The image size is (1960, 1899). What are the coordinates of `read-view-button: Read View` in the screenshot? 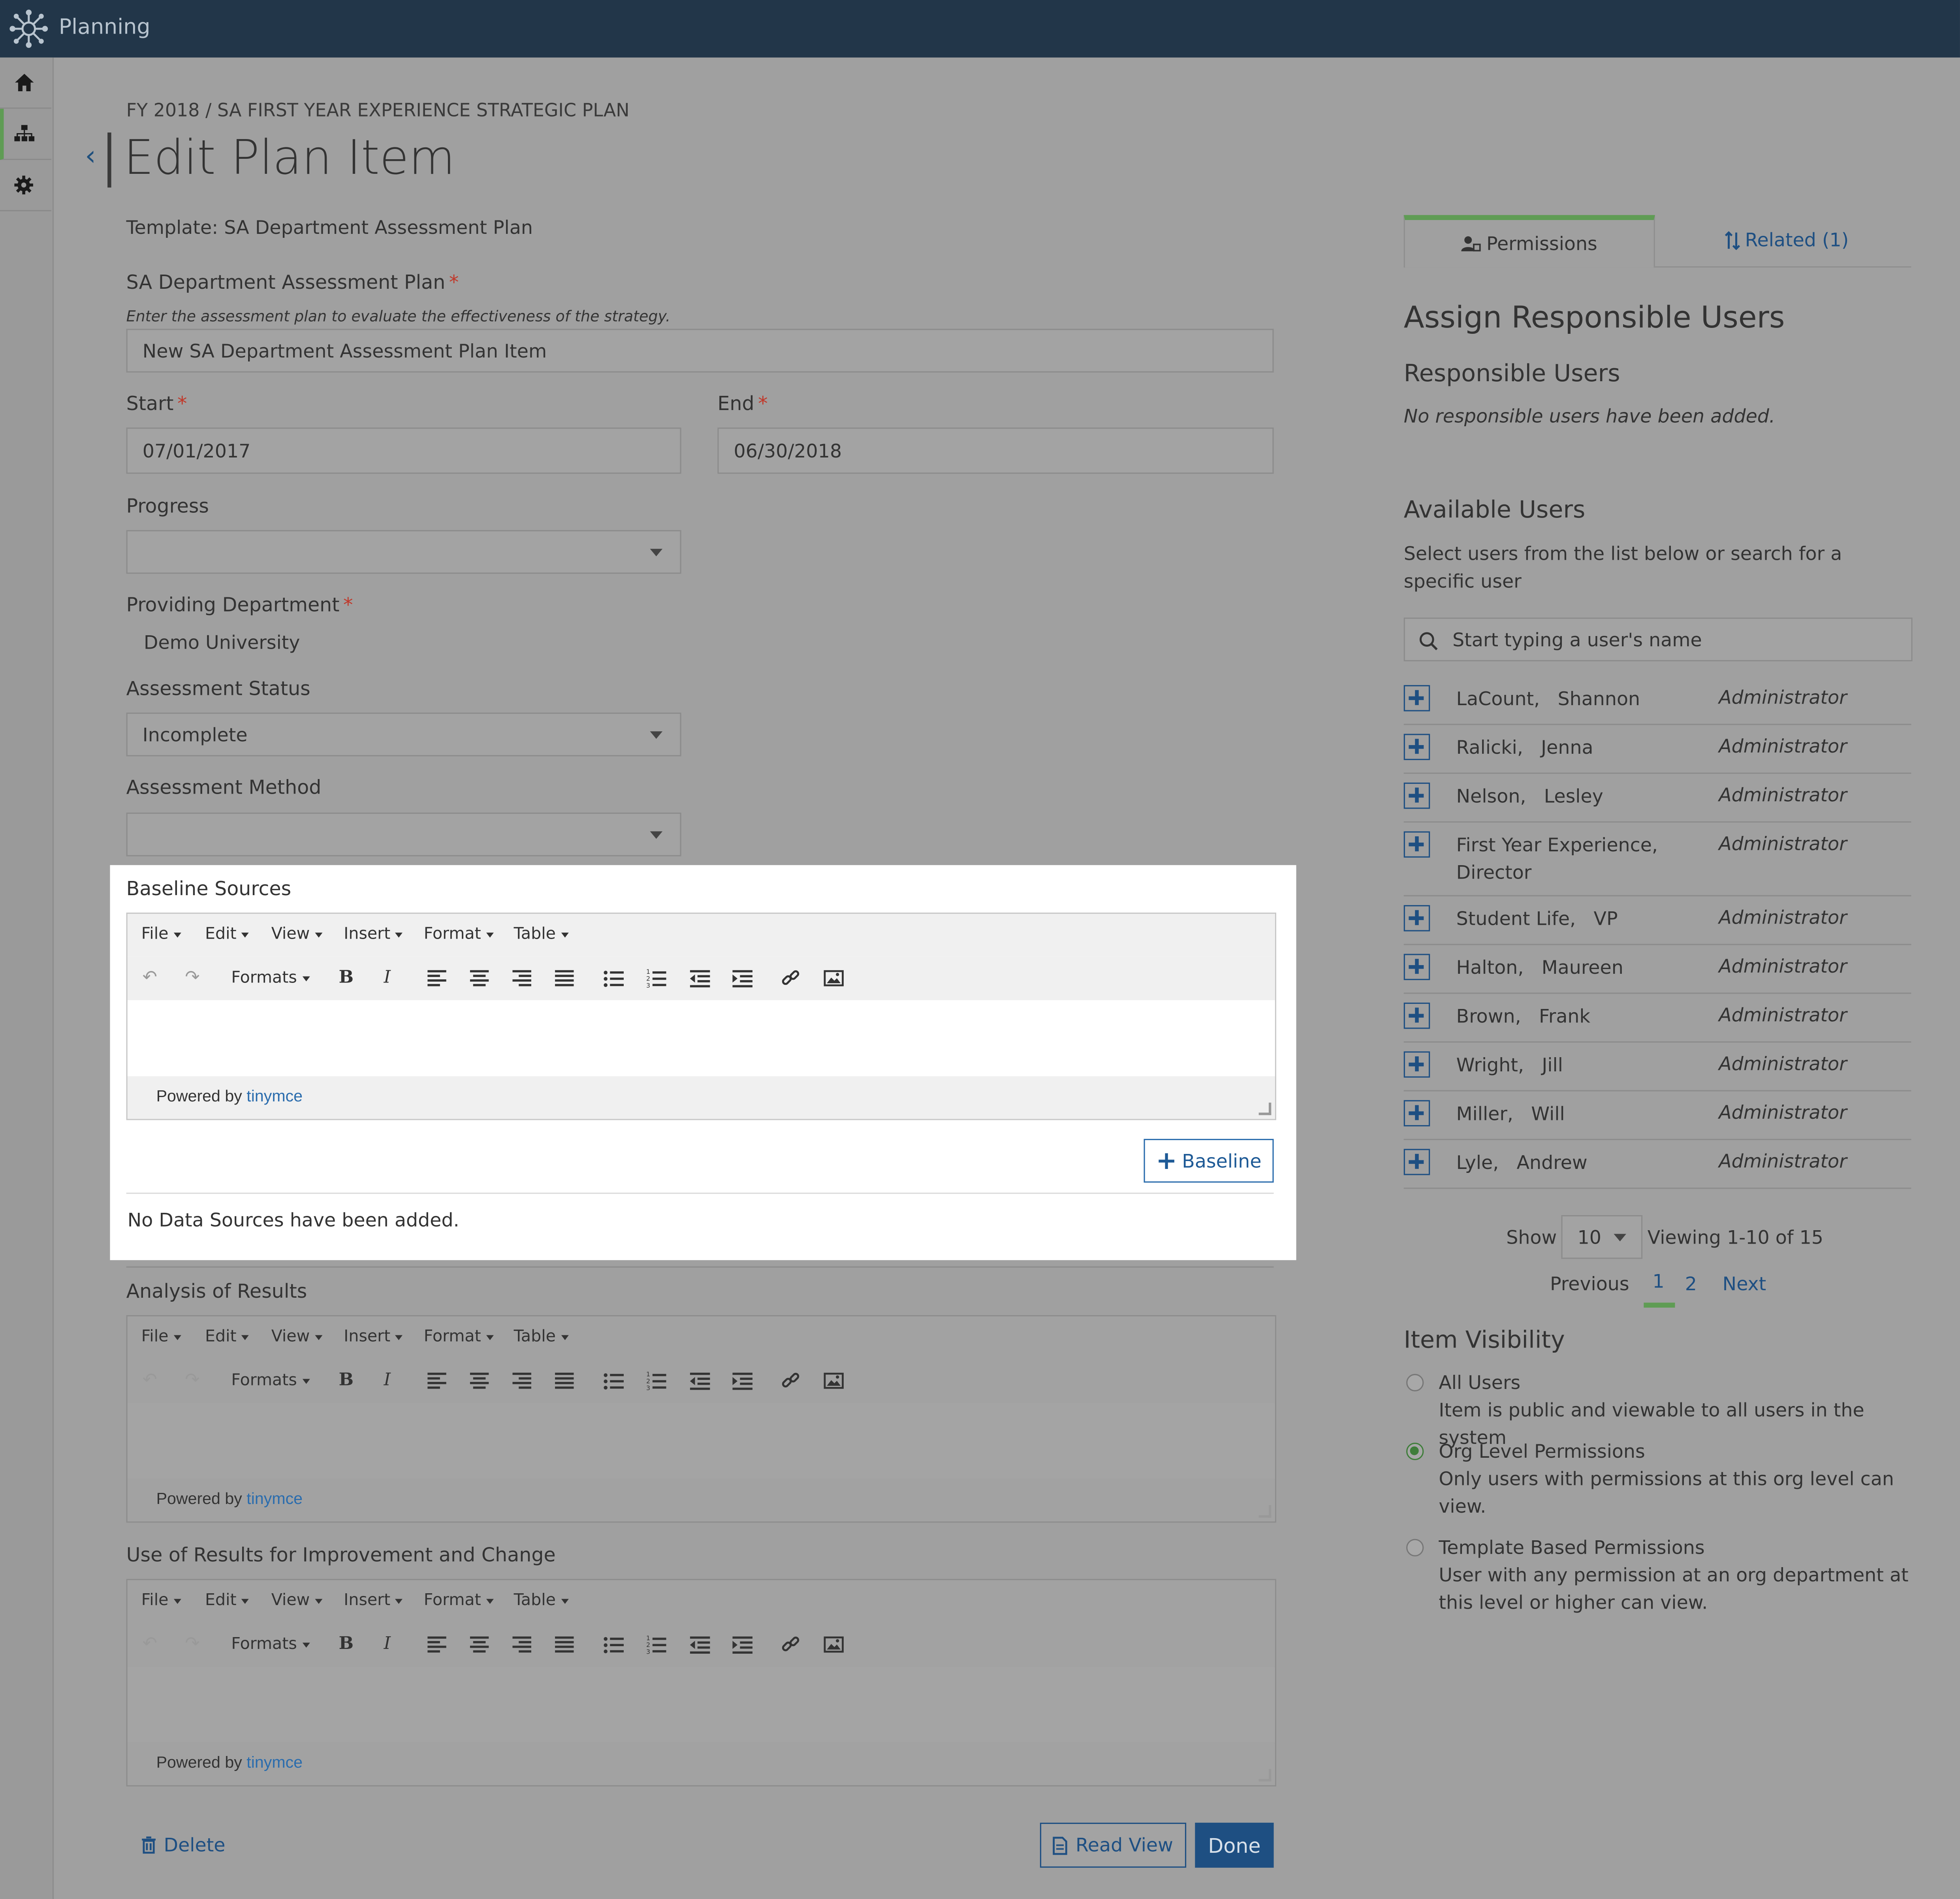 It's located at (1113, 1845).